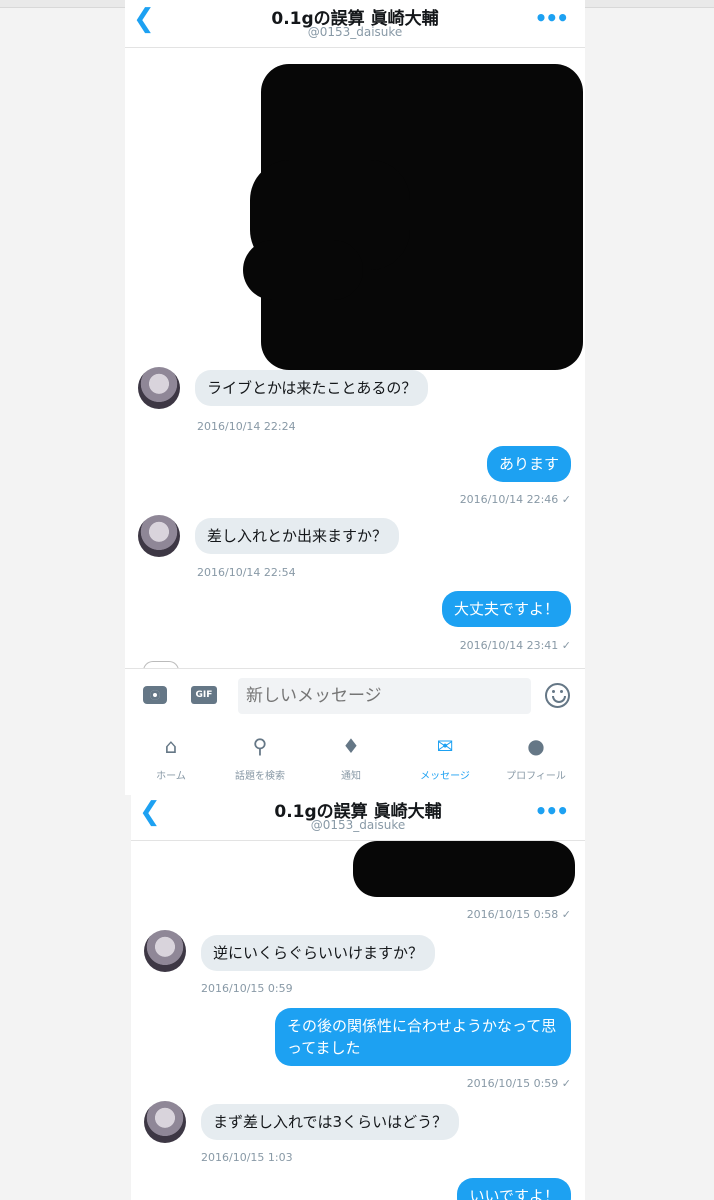 The image size is (714, 1200). I want to click on search-icon: ⚲, so click(260, 746).